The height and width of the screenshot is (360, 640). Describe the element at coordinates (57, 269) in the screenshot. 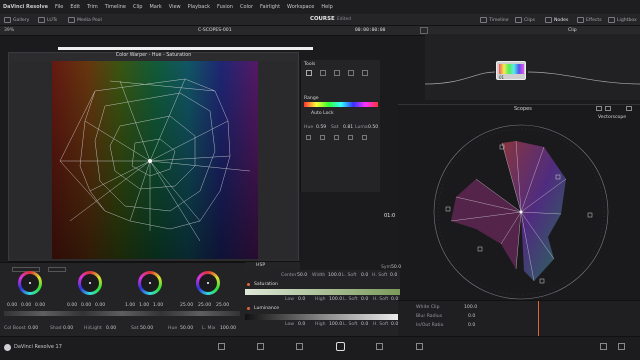

I see `wheel-mode-select-b` at that location.